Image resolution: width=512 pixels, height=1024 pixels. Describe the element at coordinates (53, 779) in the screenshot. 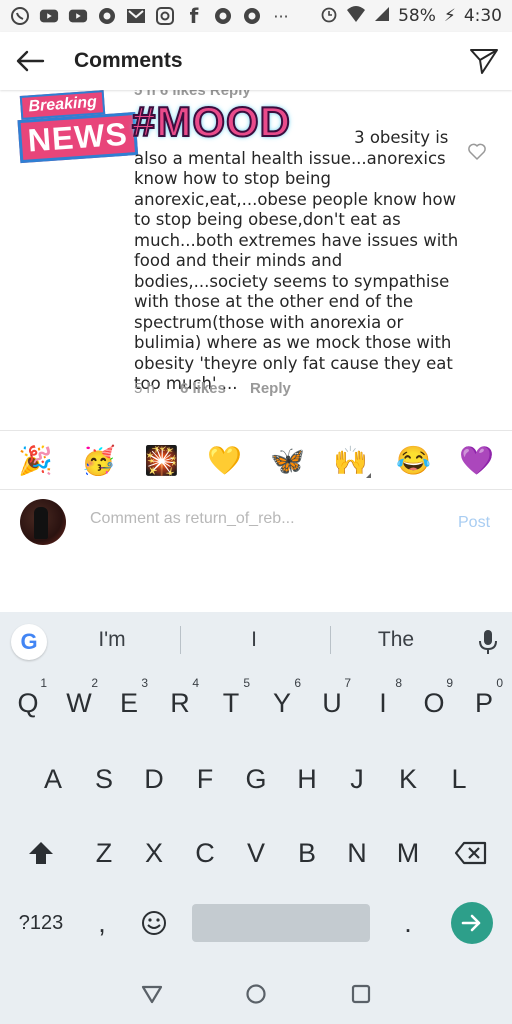

I see `key-a: A` at that location.